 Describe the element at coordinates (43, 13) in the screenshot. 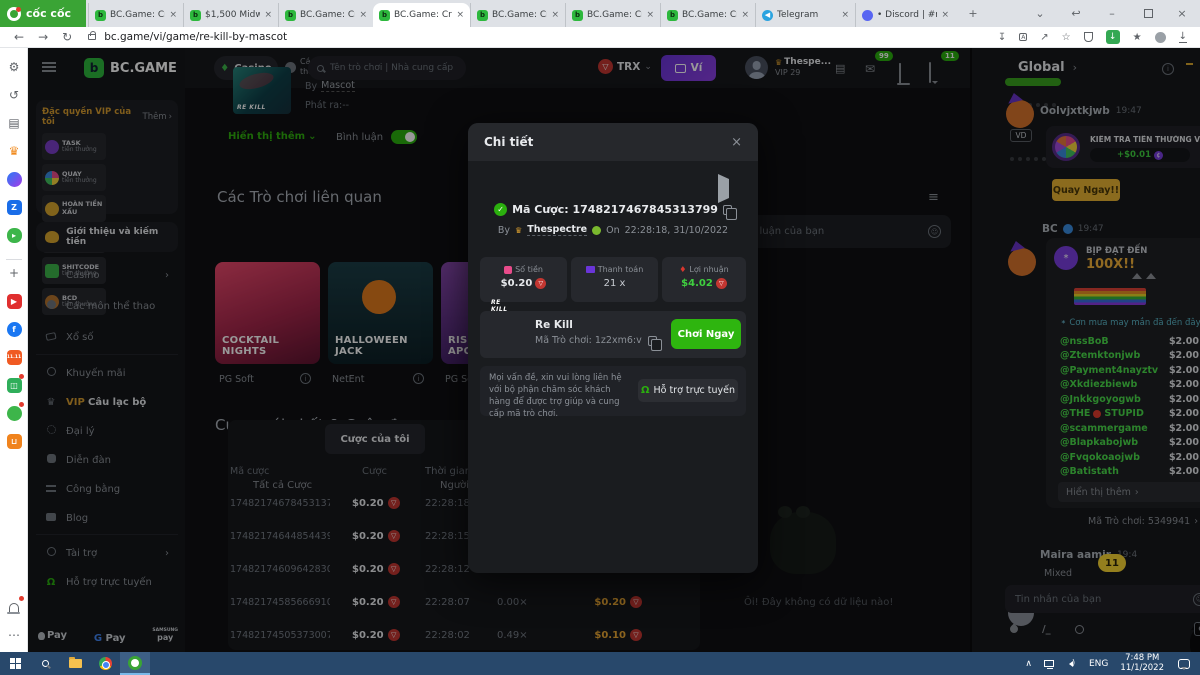

I see `coccoc-brand: cốc cốc` at that location.